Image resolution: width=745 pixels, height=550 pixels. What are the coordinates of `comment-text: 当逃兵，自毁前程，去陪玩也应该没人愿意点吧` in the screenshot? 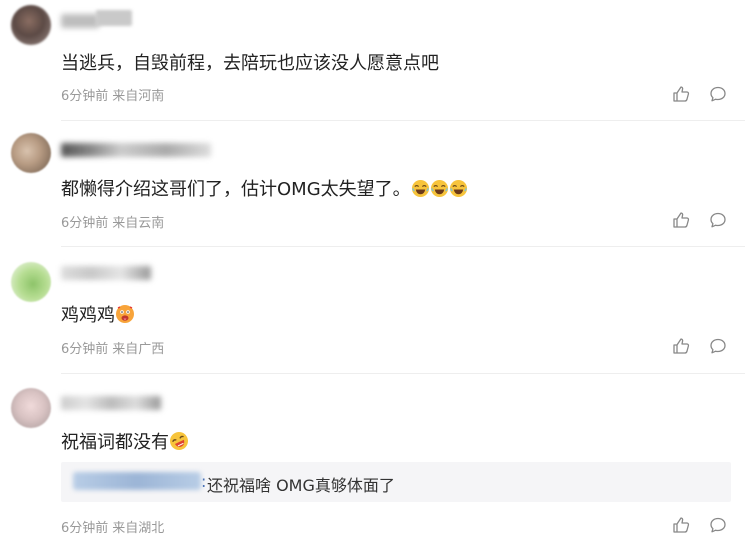 It's located at (250, 63).